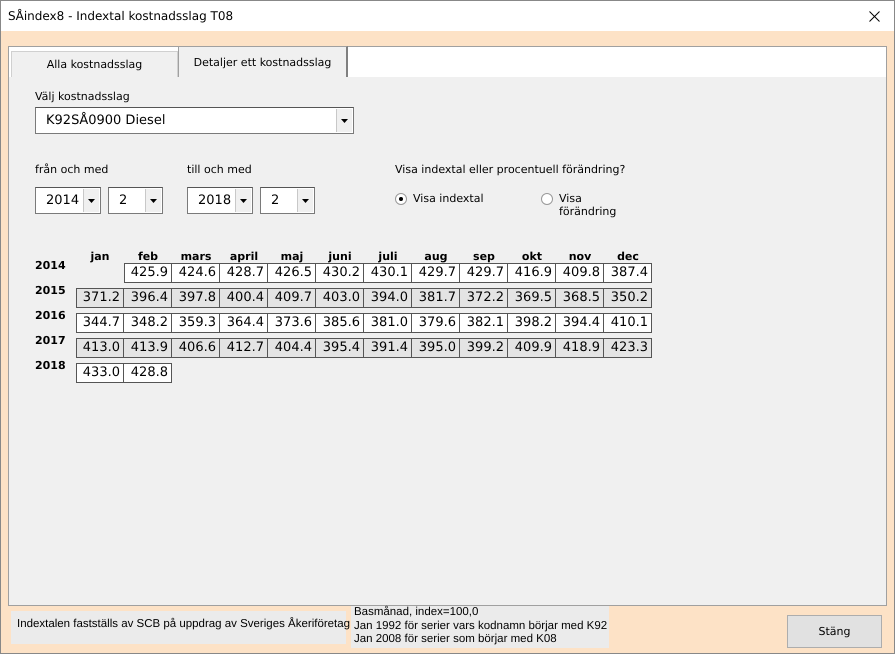 This screenshot has width=895, height=654. I want to click on table-cell: 430.1, so click(388, 273).